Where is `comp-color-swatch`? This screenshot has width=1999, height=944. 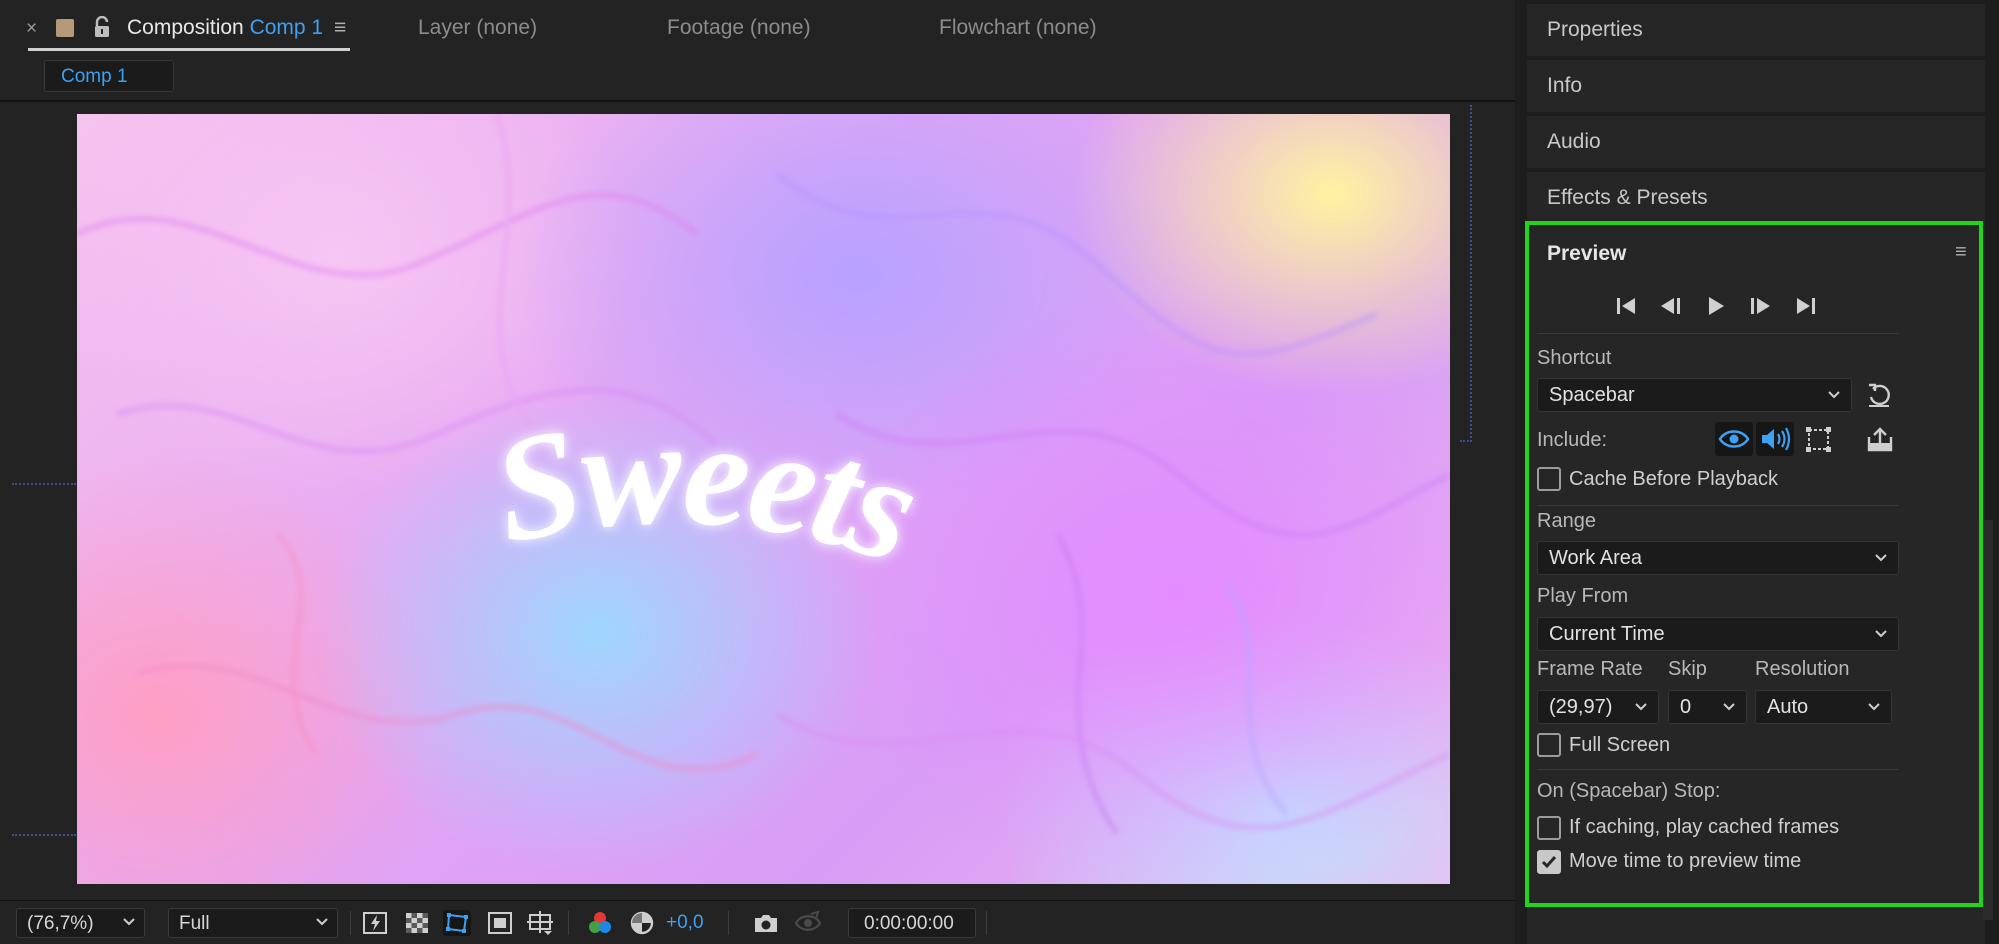
comp-color-swatch is located at coordinates (65, 28).